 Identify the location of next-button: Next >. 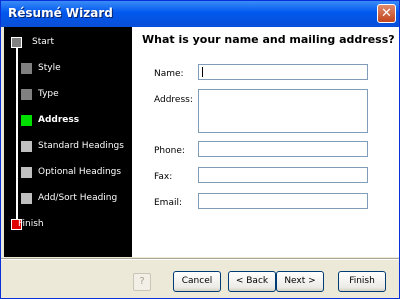
(300, 281).